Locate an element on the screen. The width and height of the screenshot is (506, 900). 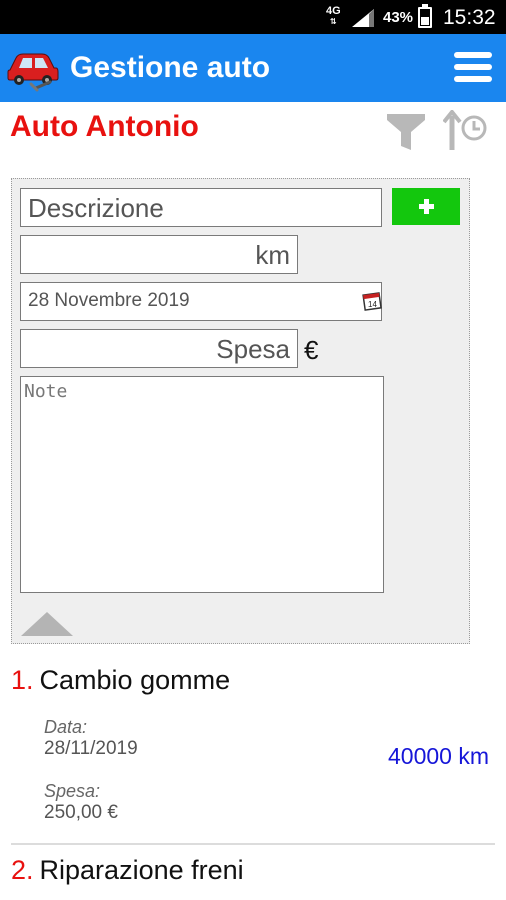
notes-placeholder: Note is located at coordinates (46, 391).